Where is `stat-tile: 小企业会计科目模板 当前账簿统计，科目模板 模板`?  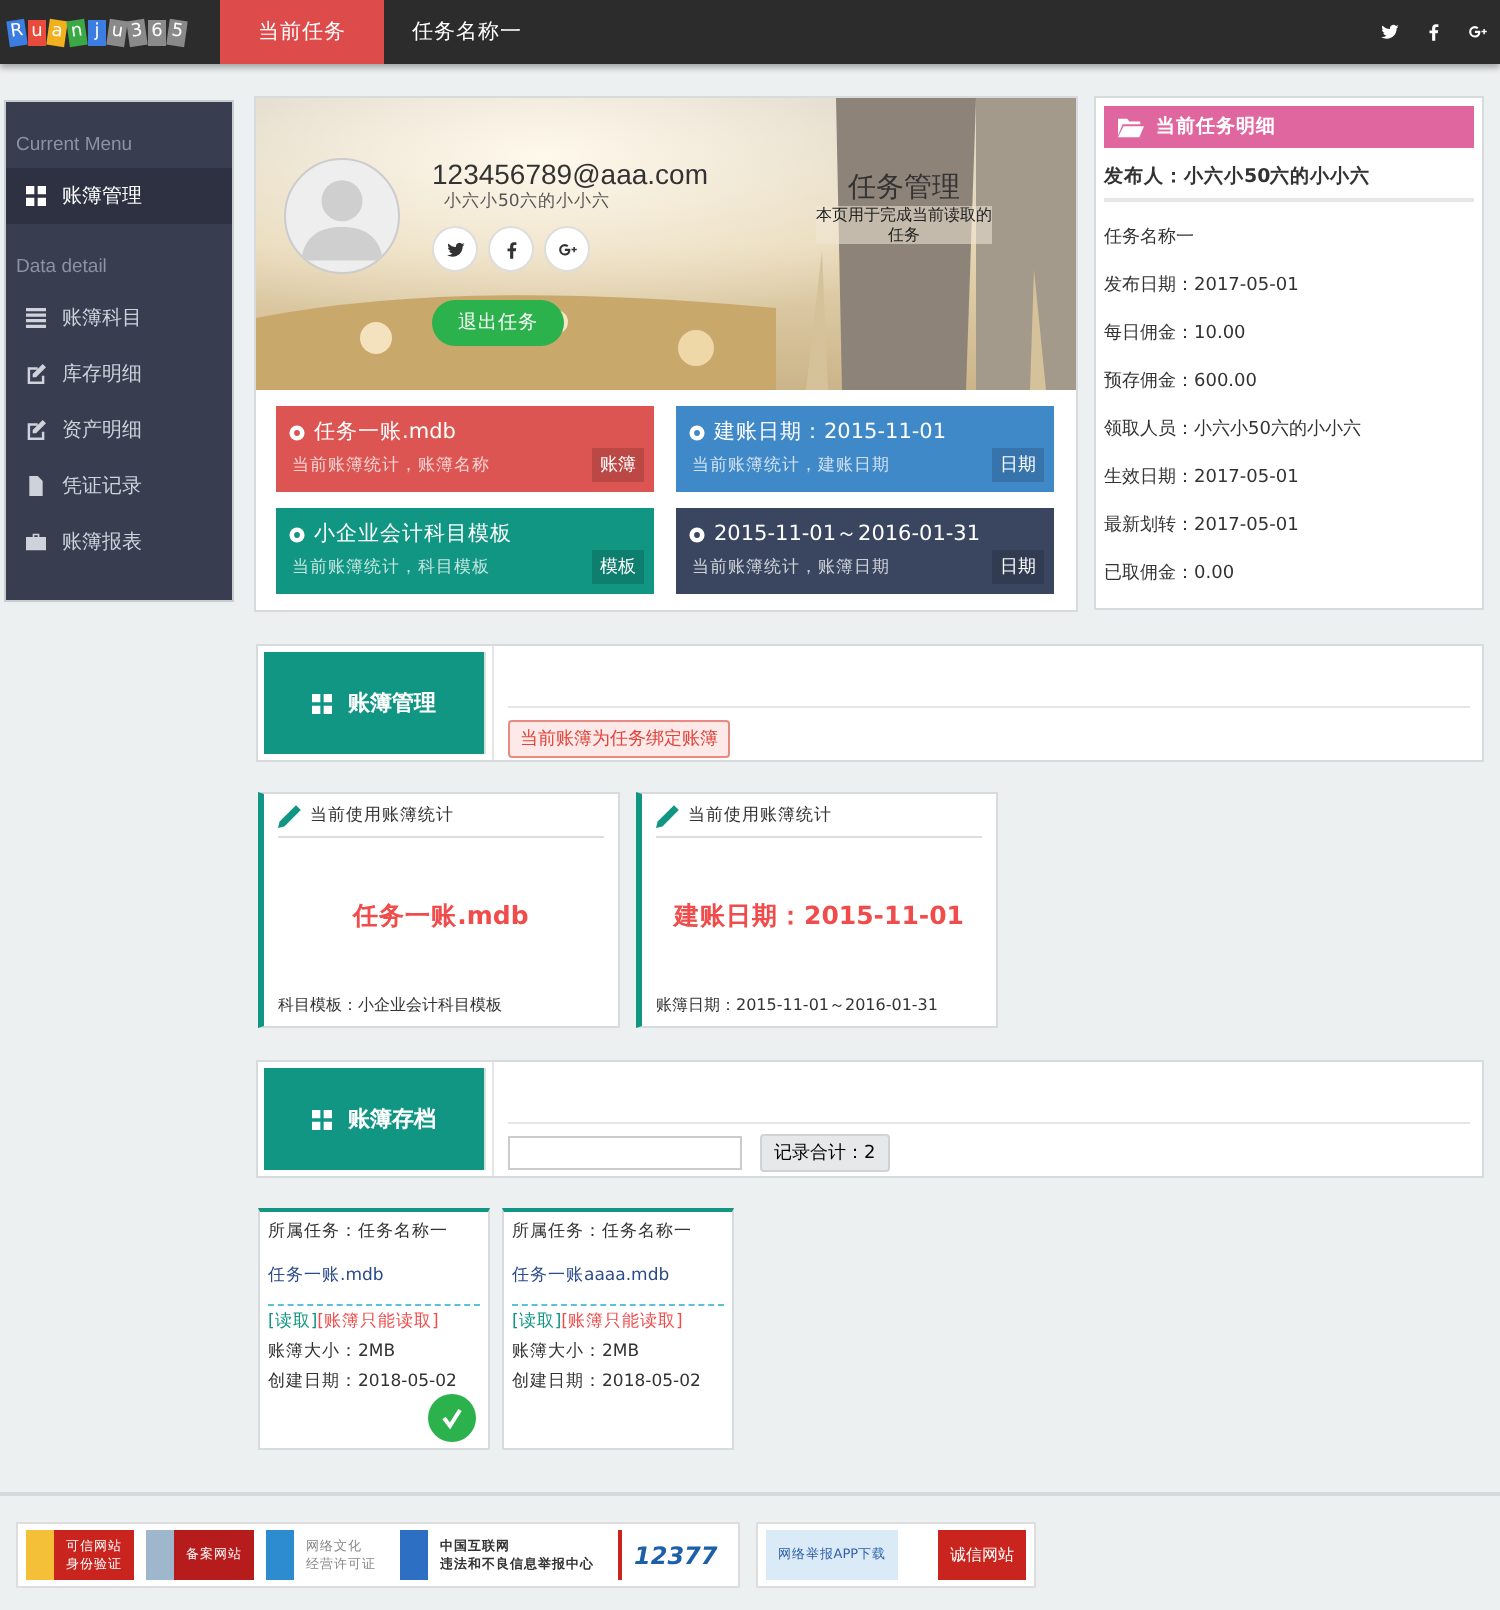
stat-tile: 小企业会计科目模板 当前账簿统计，科目模板 模板 is located at coordinates (465, 551).